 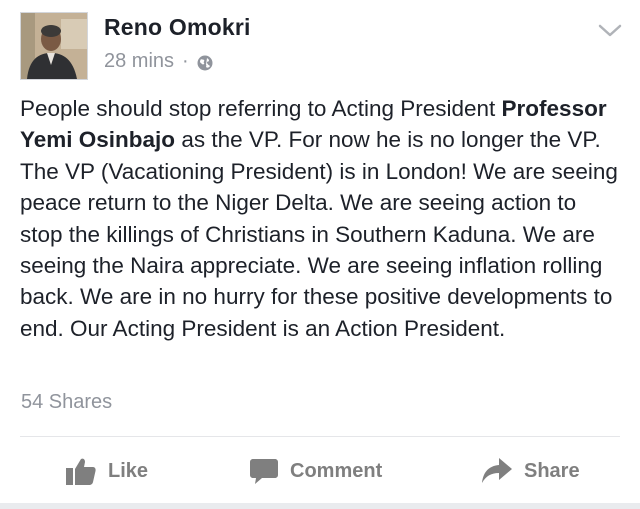 What do you see at coordinates (139, 61) in the screenshot?
I see `post-timestamp: 28 mins` at bounding box center [139, 61].